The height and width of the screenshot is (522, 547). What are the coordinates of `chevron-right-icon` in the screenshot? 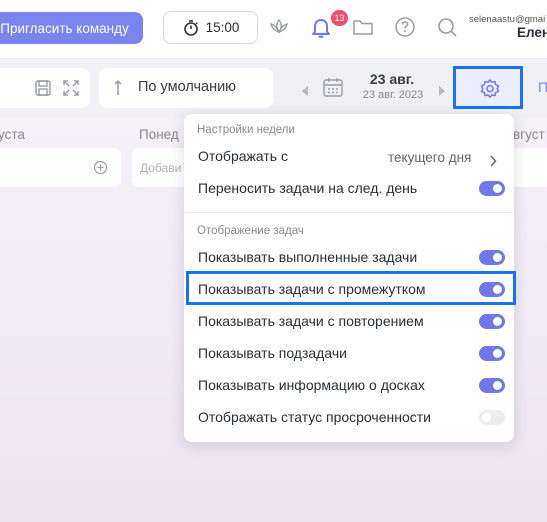 It's located at (493, 159).